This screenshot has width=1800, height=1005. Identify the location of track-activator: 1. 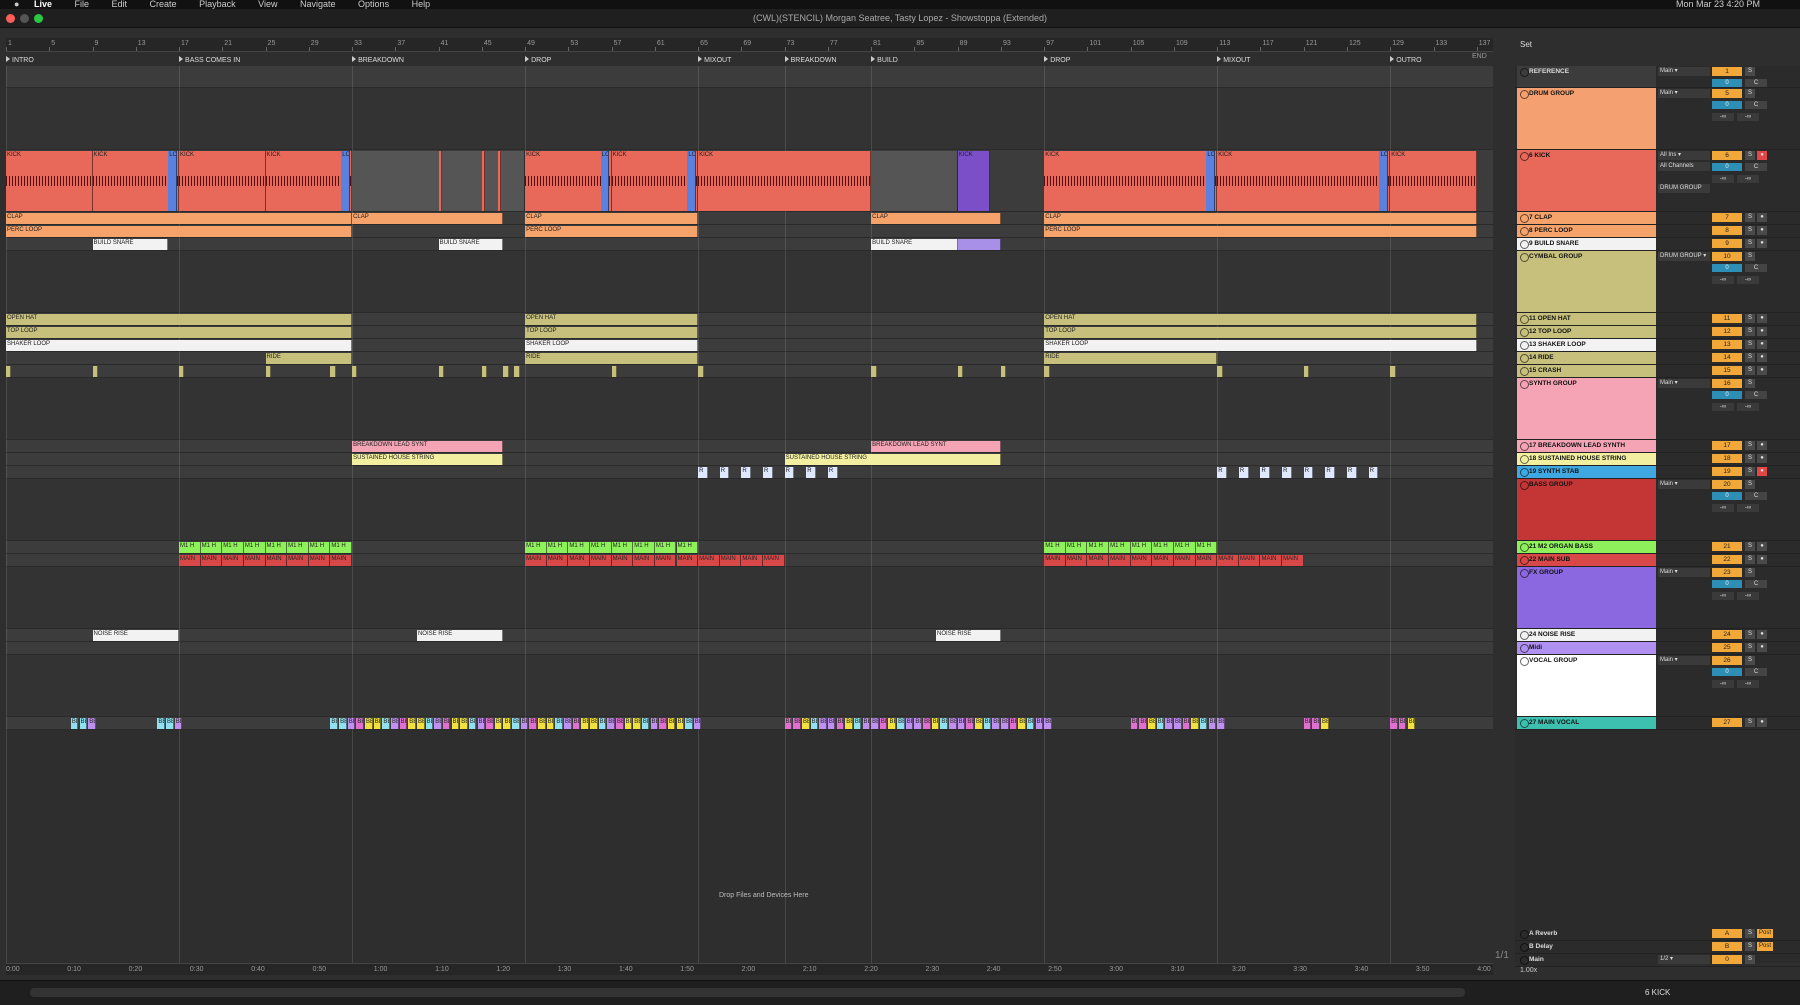
(1727, 71).